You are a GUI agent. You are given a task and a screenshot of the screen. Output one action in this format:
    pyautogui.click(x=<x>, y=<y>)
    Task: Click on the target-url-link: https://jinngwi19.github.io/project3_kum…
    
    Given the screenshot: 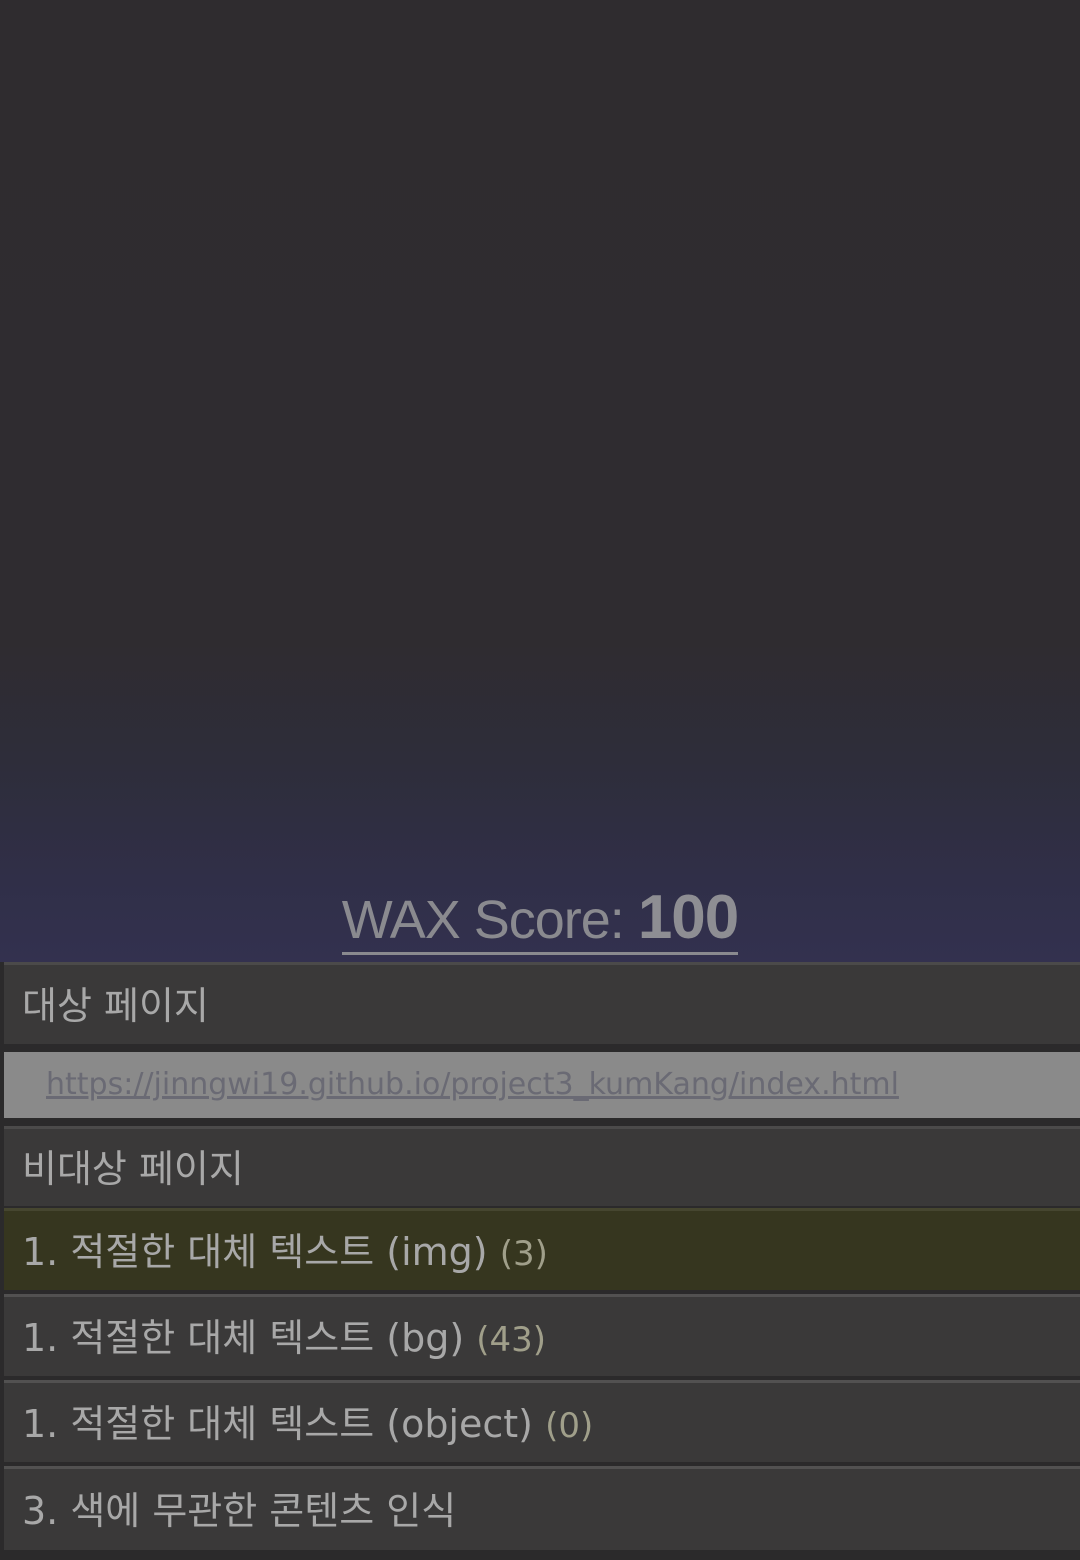 What is the action you would take?
    pyautogui.click(x=472, y=1084)
    